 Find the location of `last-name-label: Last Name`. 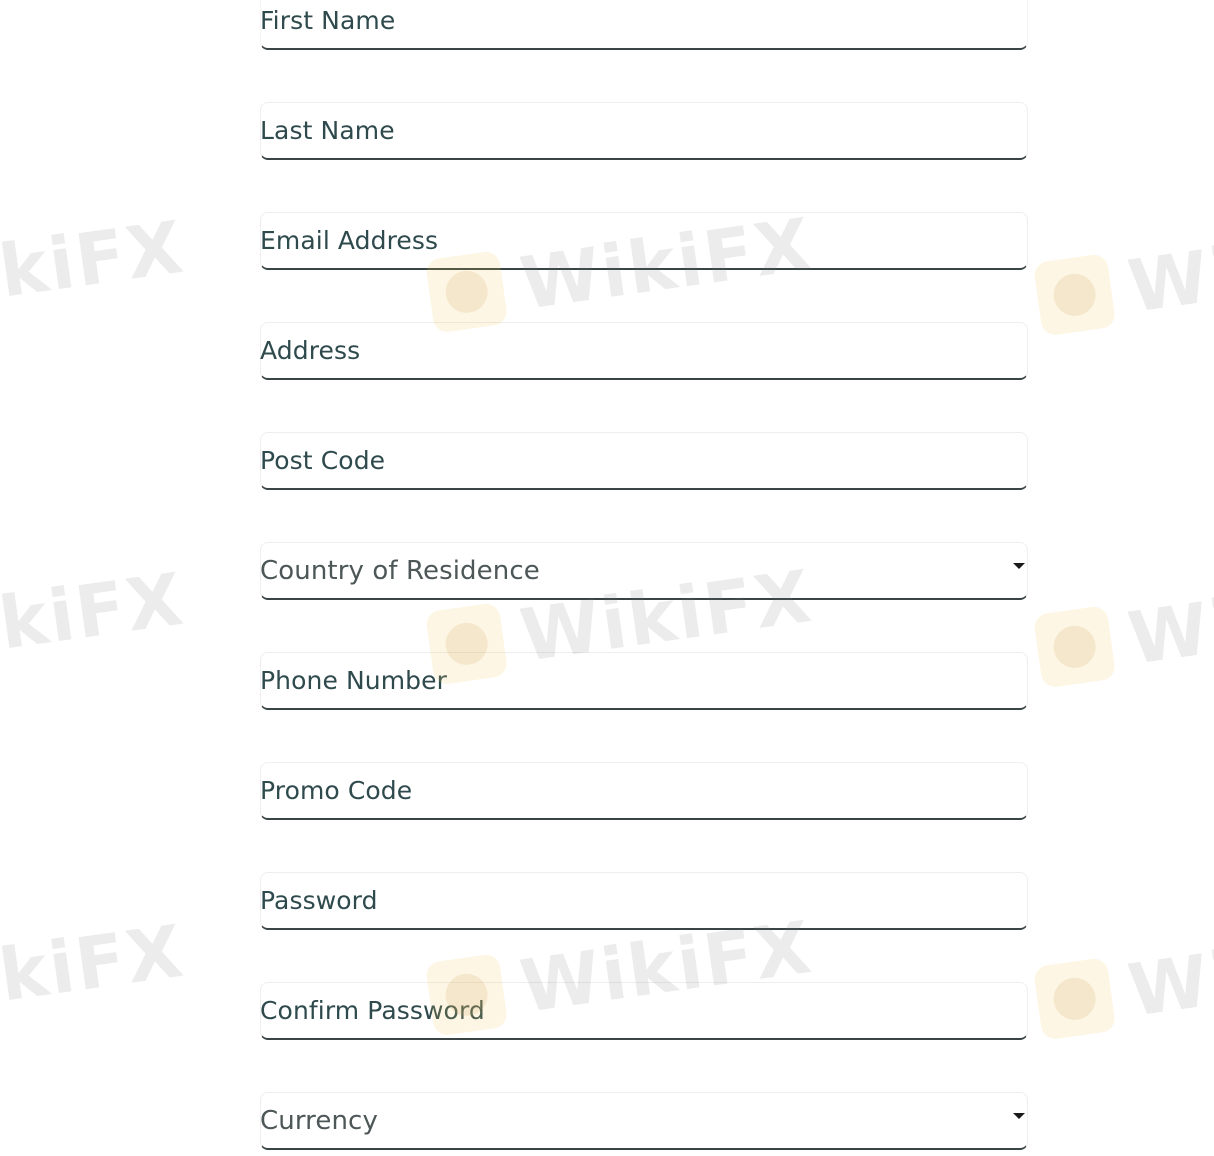

last-name-label: Last Name is located at coordinates (327, 130).